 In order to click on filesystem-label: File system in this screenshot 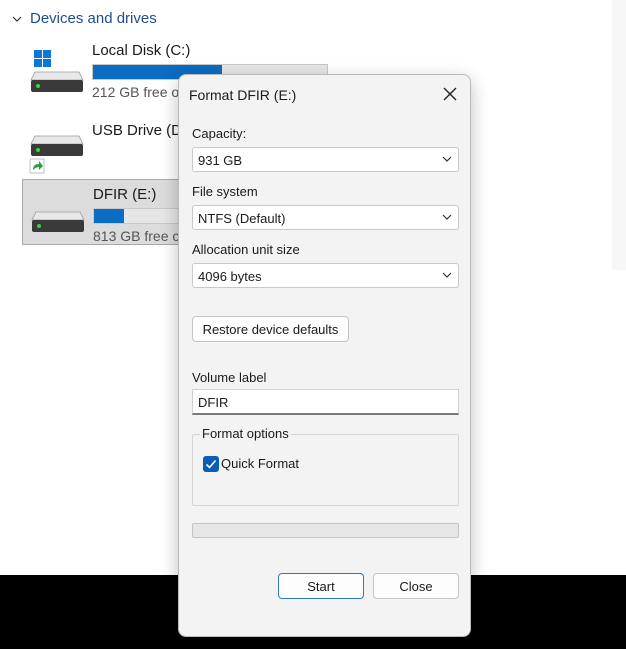, I will do `click(225, 191)`.